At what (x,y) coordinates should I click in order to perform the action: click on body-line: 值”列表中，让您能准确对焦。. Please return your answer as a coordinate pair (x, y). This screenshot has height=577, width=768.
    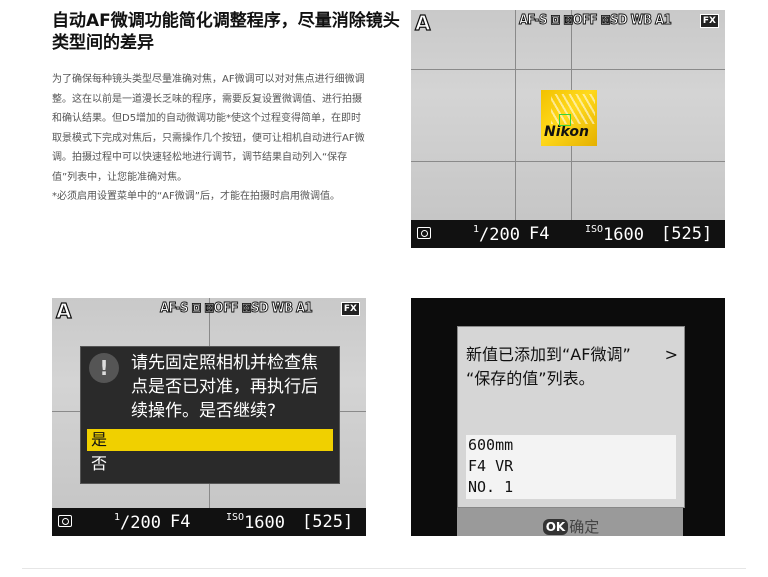
    Looking at the image, I should click on (120, 177).